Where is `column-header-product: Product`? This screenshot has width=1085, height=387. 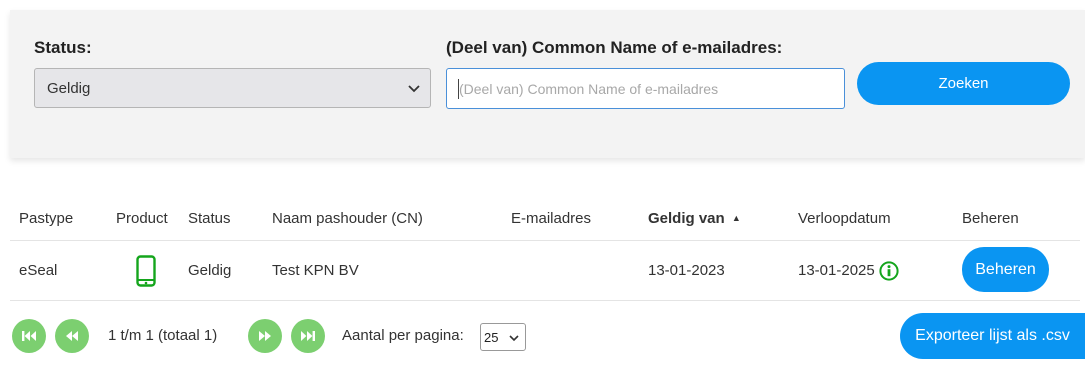 column-header-product: Product is located at coordinates (142, 218).